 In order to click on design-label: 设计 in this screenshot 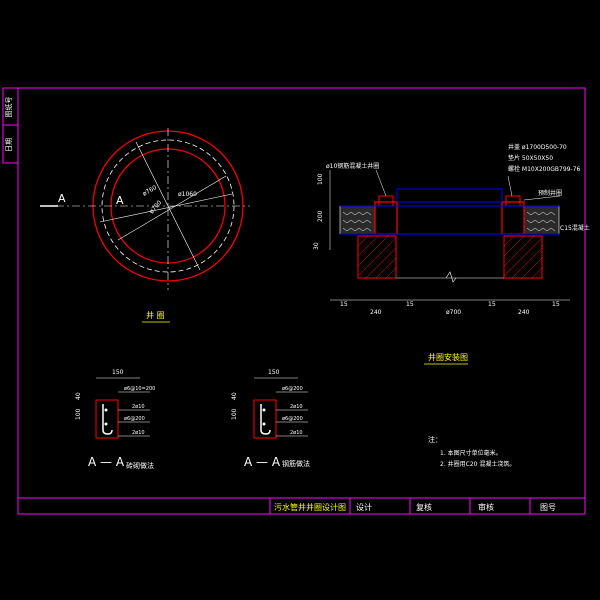, I will do `click(364, 507)`.